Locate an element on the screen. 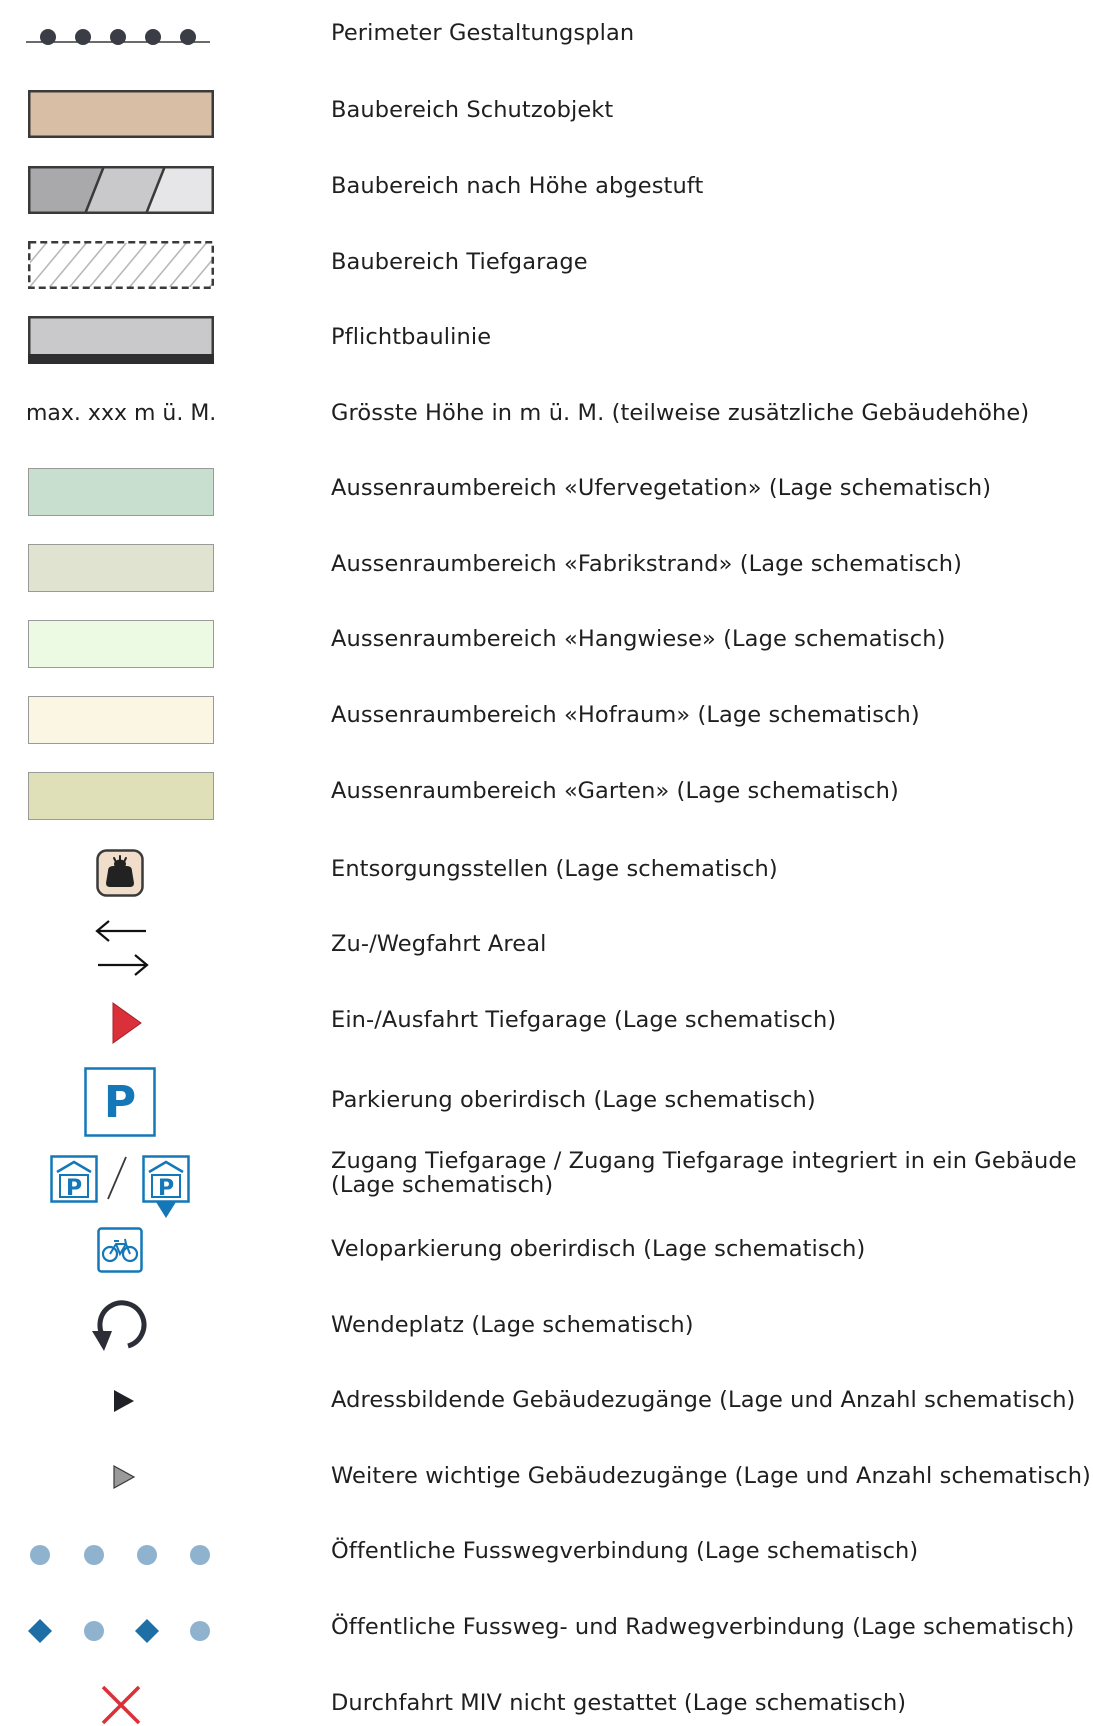 This screenshot has height=1726, width=1093. bicycle-icon is located at coordinates (120, 1250).